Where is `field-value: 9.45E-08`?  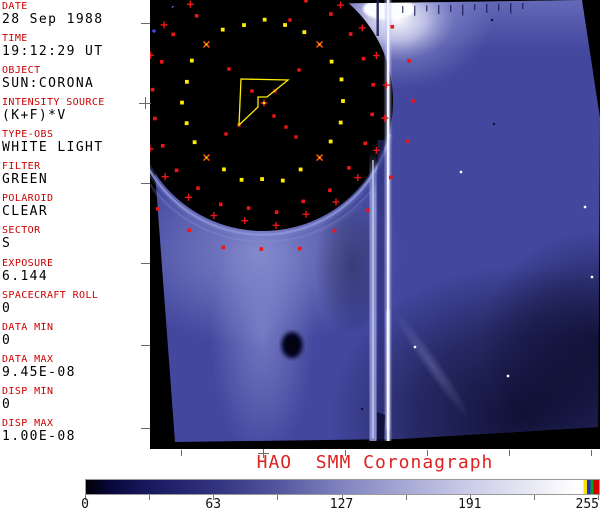
field-value: 9.45E-08 is located at coordinates (39, 372).